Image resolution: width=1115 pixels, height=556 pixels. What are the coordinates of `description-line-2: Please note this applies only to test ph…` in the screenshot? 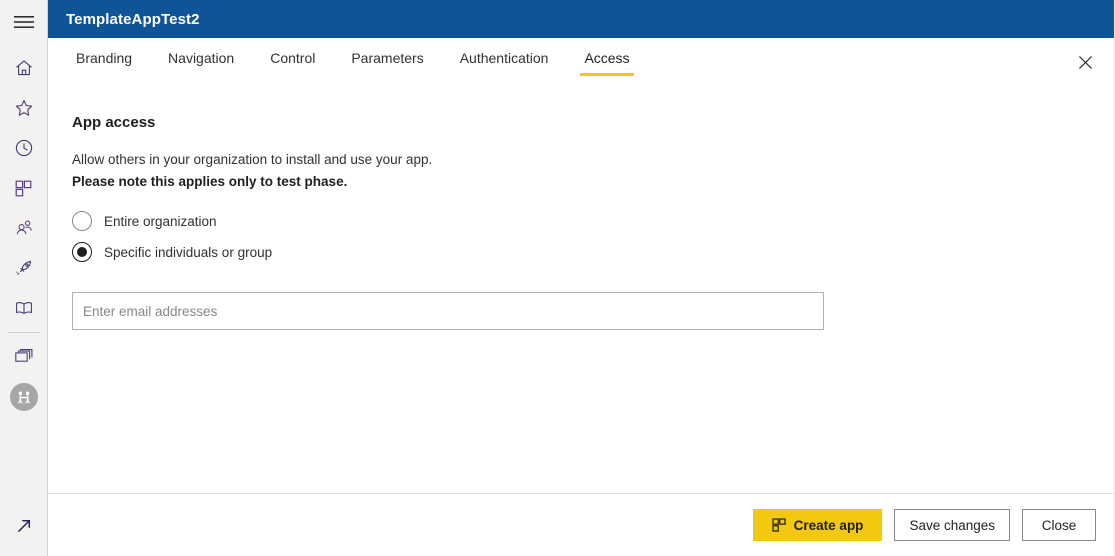 It's located at (210, 181).